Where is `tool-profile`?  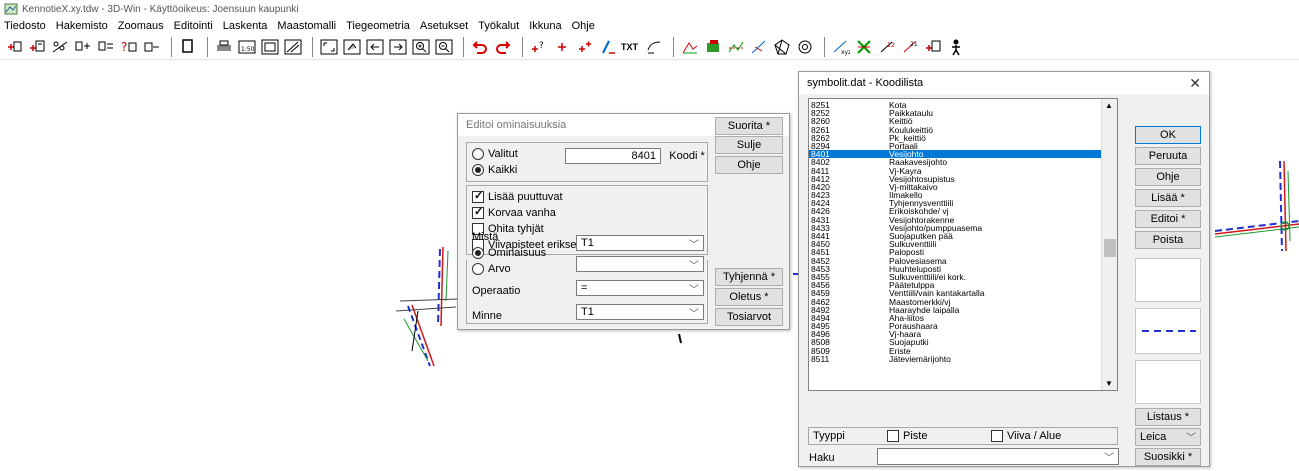
tool-profile is located at coordinates (736, 47).